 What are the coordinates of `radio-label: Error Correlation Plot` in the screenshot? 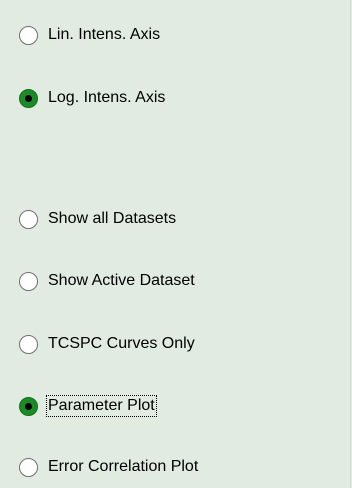 It's located at (123, 466).